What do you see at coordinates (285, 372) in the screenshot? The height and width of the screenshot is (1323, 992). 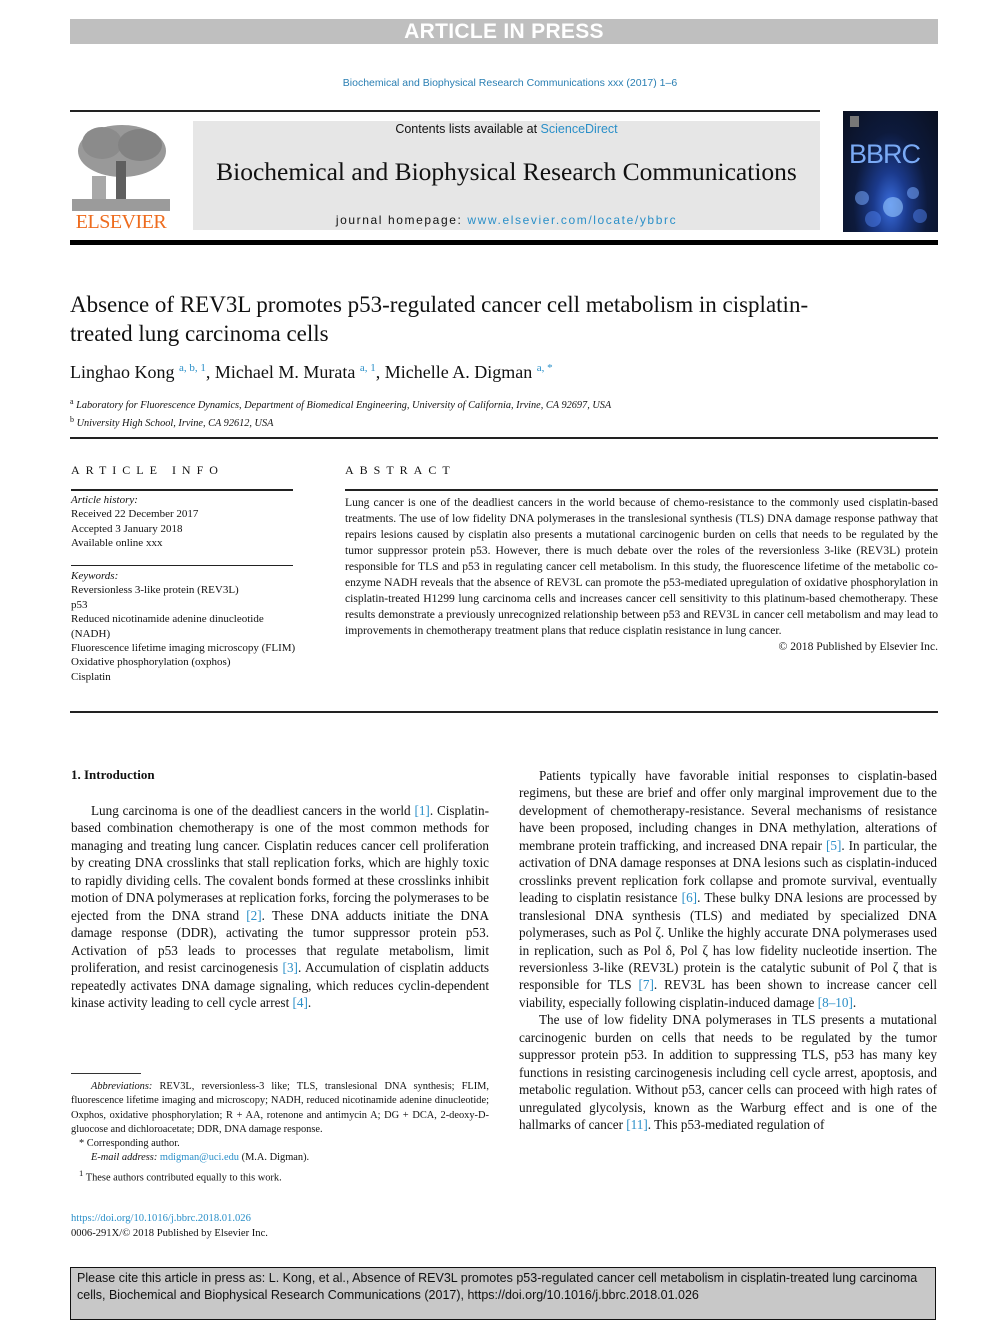 I see `author-name: Michael M. Murata` at bounding box center [285, 372].